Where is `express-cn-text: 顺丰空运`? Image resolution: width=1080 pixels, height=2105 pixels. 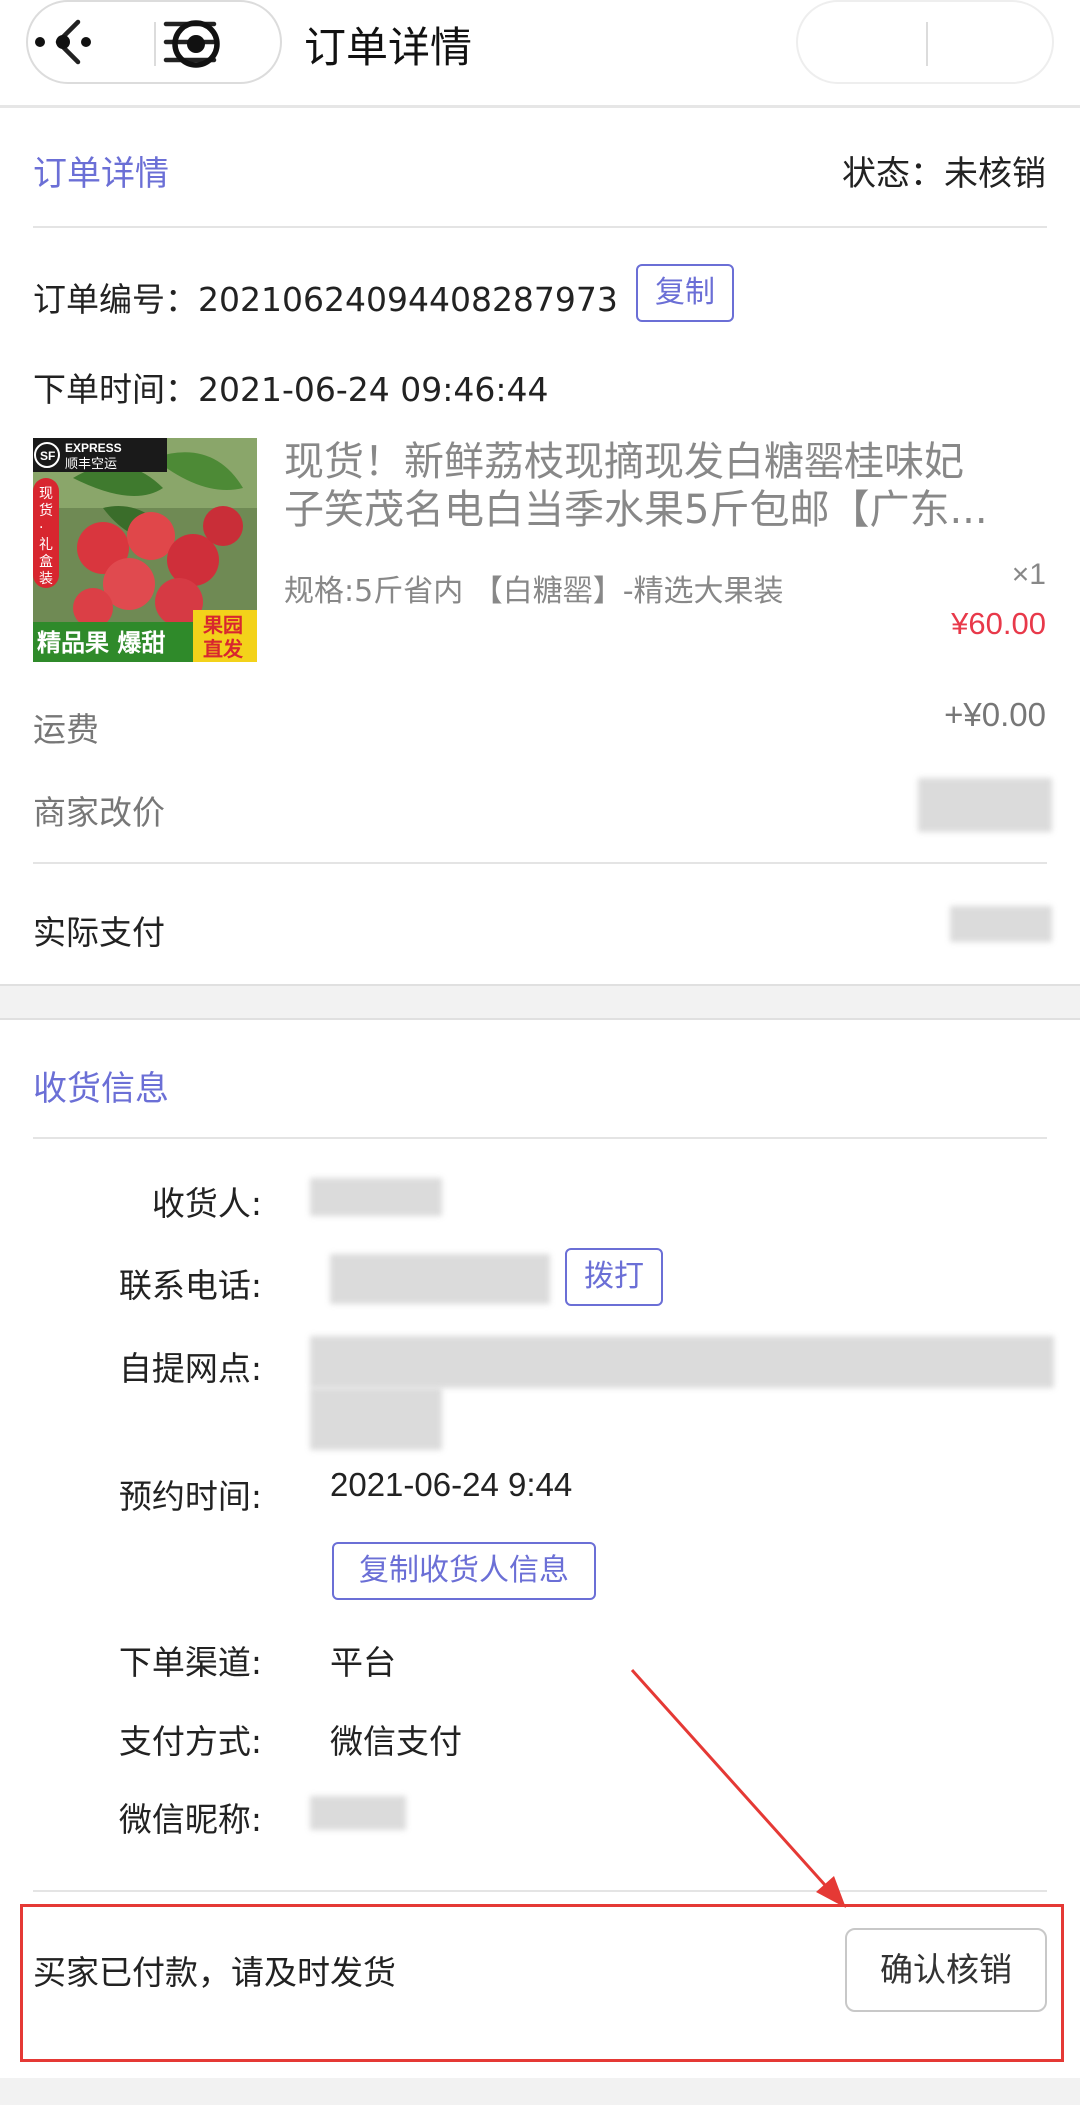
express-cn-text: 顺丰空运 is located at coordinates (91, 464).